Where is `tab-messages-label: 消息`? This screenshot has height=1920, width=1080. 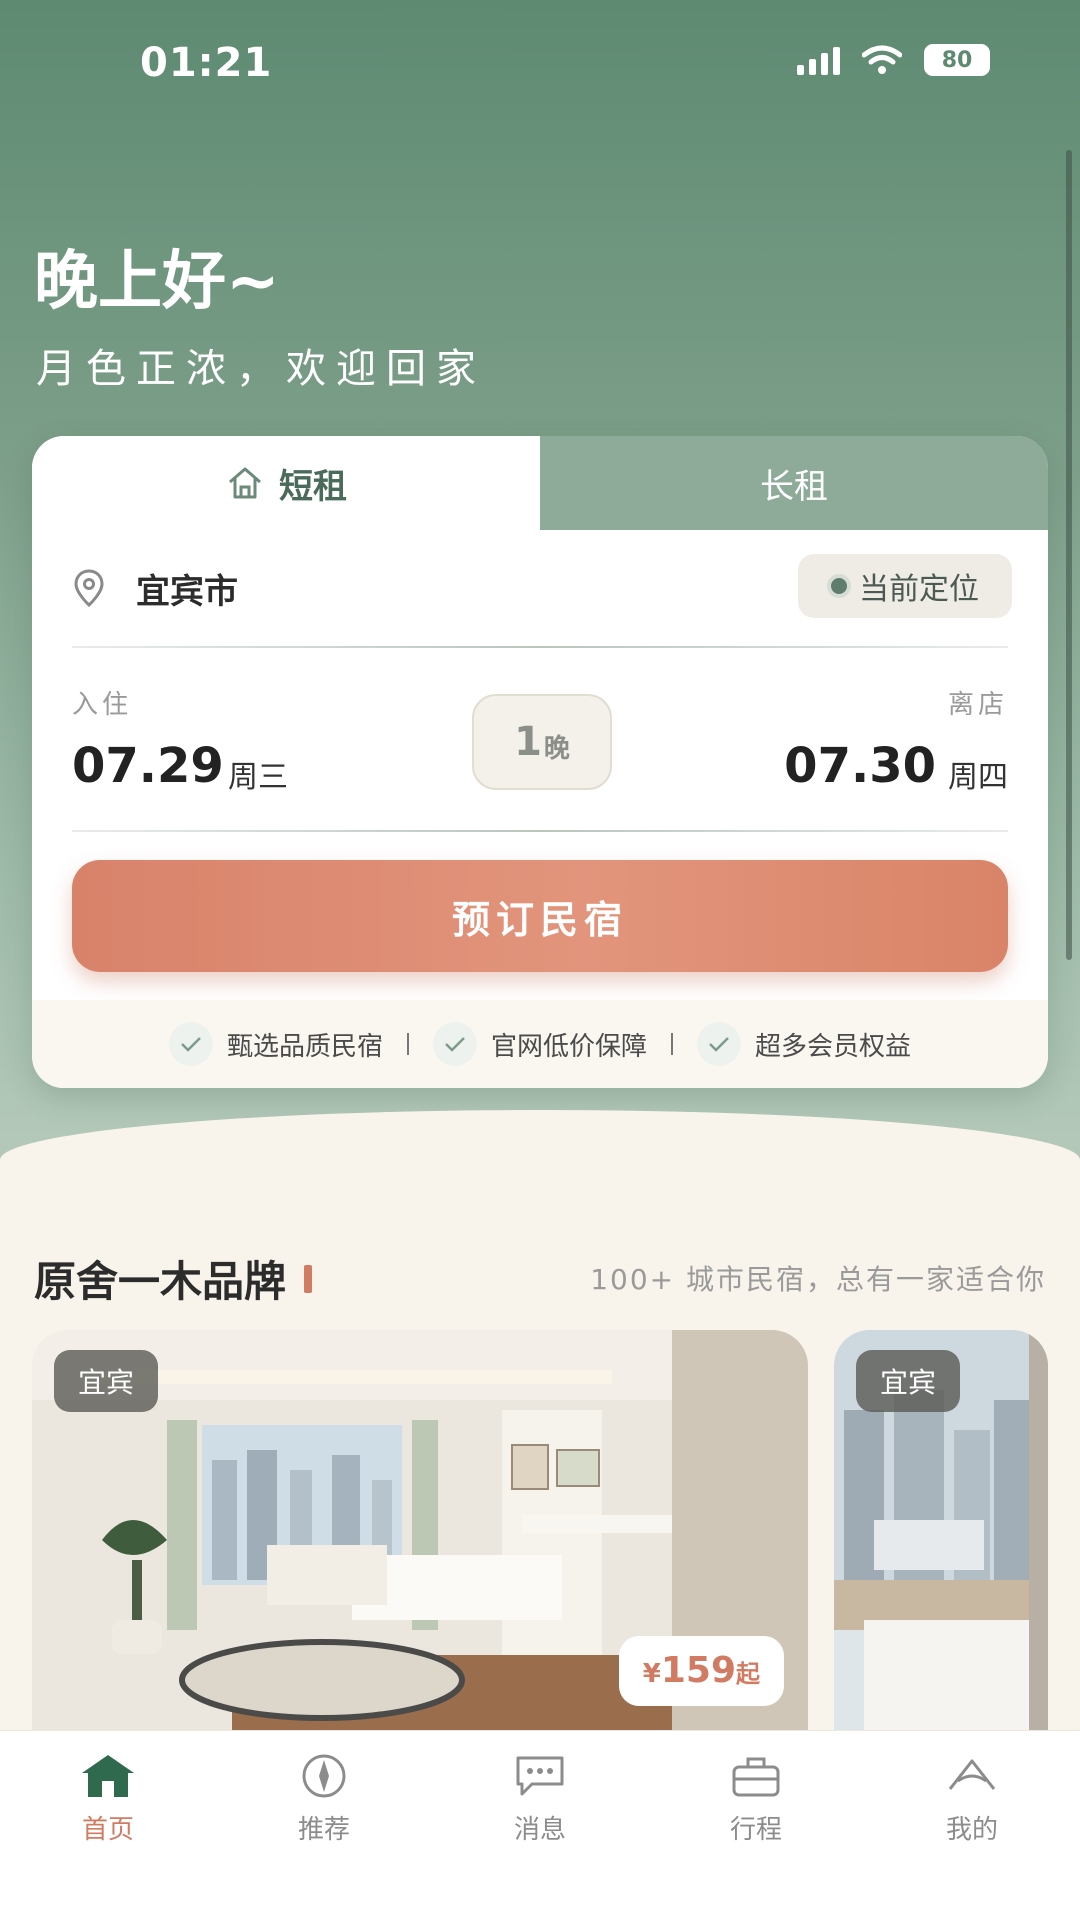
tab-messages-label: 消息 is located at coordinates (539, 1830).